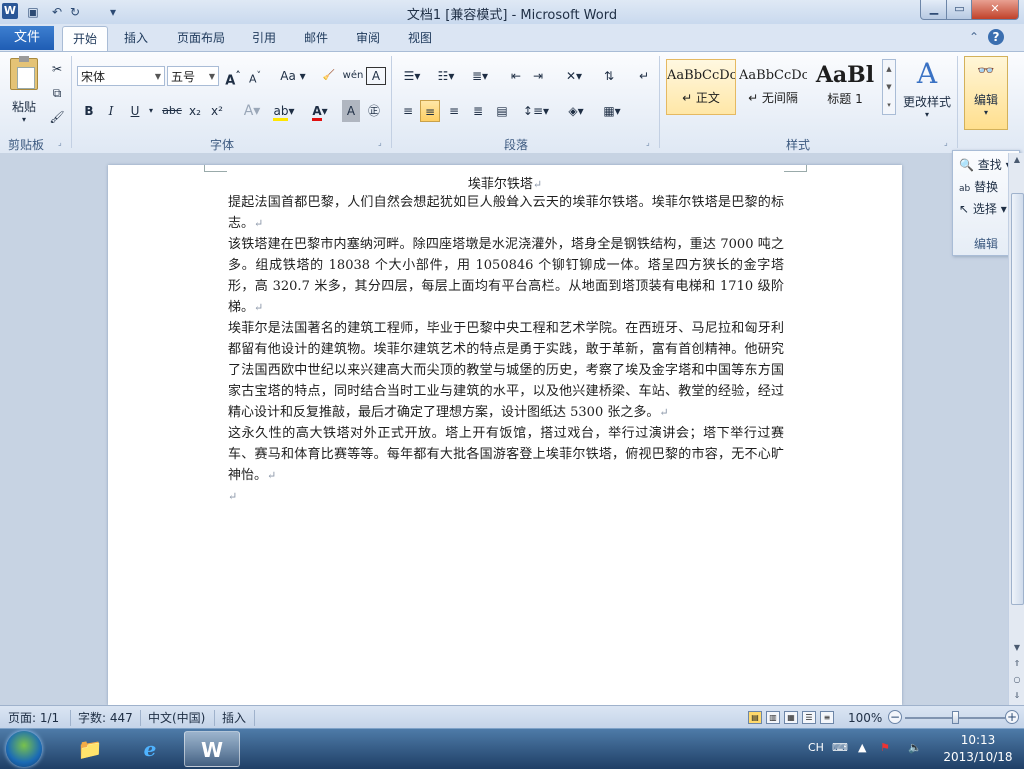 The width and height of the screenshot is (1024, 769). Describe the element at coordinates (212, 749) in the screenshot. I see `word-icon: W` at that location.